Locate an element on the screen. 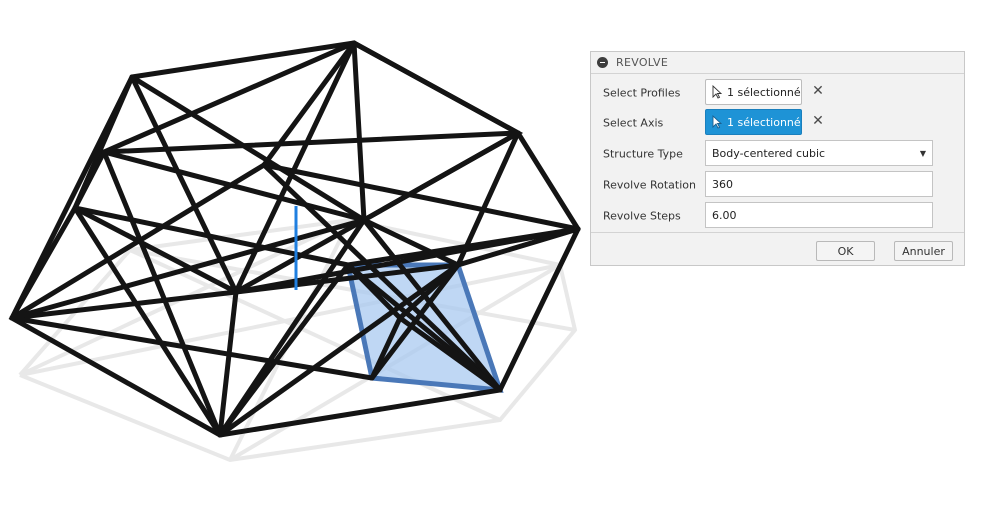 This screenshot has height=505, width=987. select-profiles-button: 1 sélectionné is located at coordinates (753, 92).